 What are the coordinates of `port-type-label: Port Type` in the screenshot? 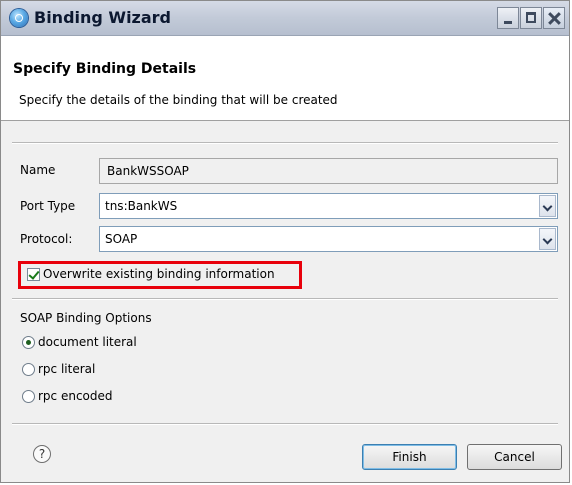 It's located at (48, 206).